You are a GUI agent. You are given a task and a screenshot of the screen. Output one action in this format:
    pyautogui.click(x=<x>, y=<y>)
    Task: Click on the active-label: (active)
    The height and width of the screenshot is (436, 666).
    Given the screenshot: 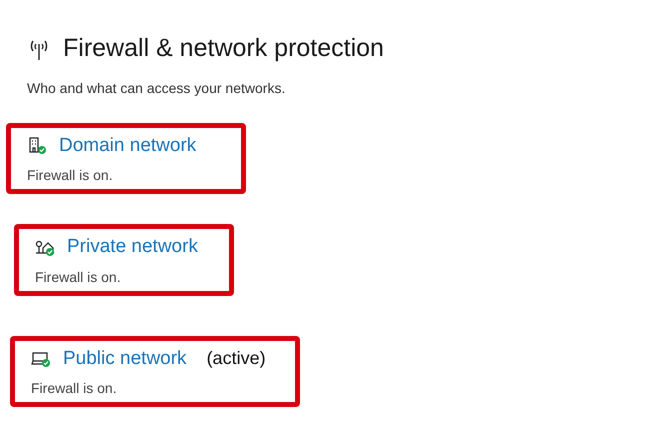 What is the action you would take?
    pyautogui.click(x=236, y=358)
    